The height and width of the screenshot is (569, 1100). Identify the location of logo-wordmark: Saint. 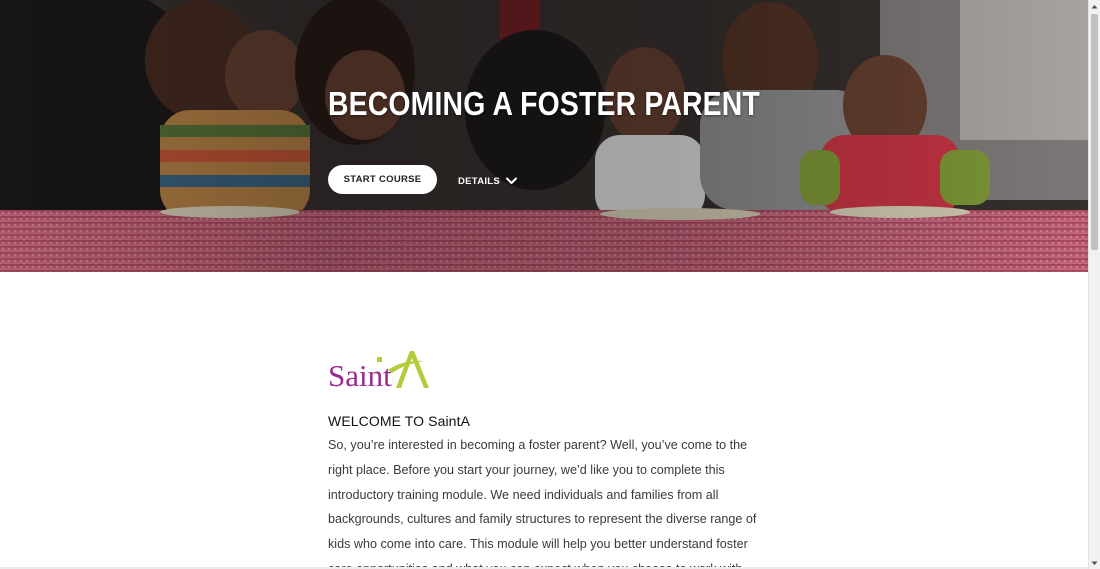
(360, 374).